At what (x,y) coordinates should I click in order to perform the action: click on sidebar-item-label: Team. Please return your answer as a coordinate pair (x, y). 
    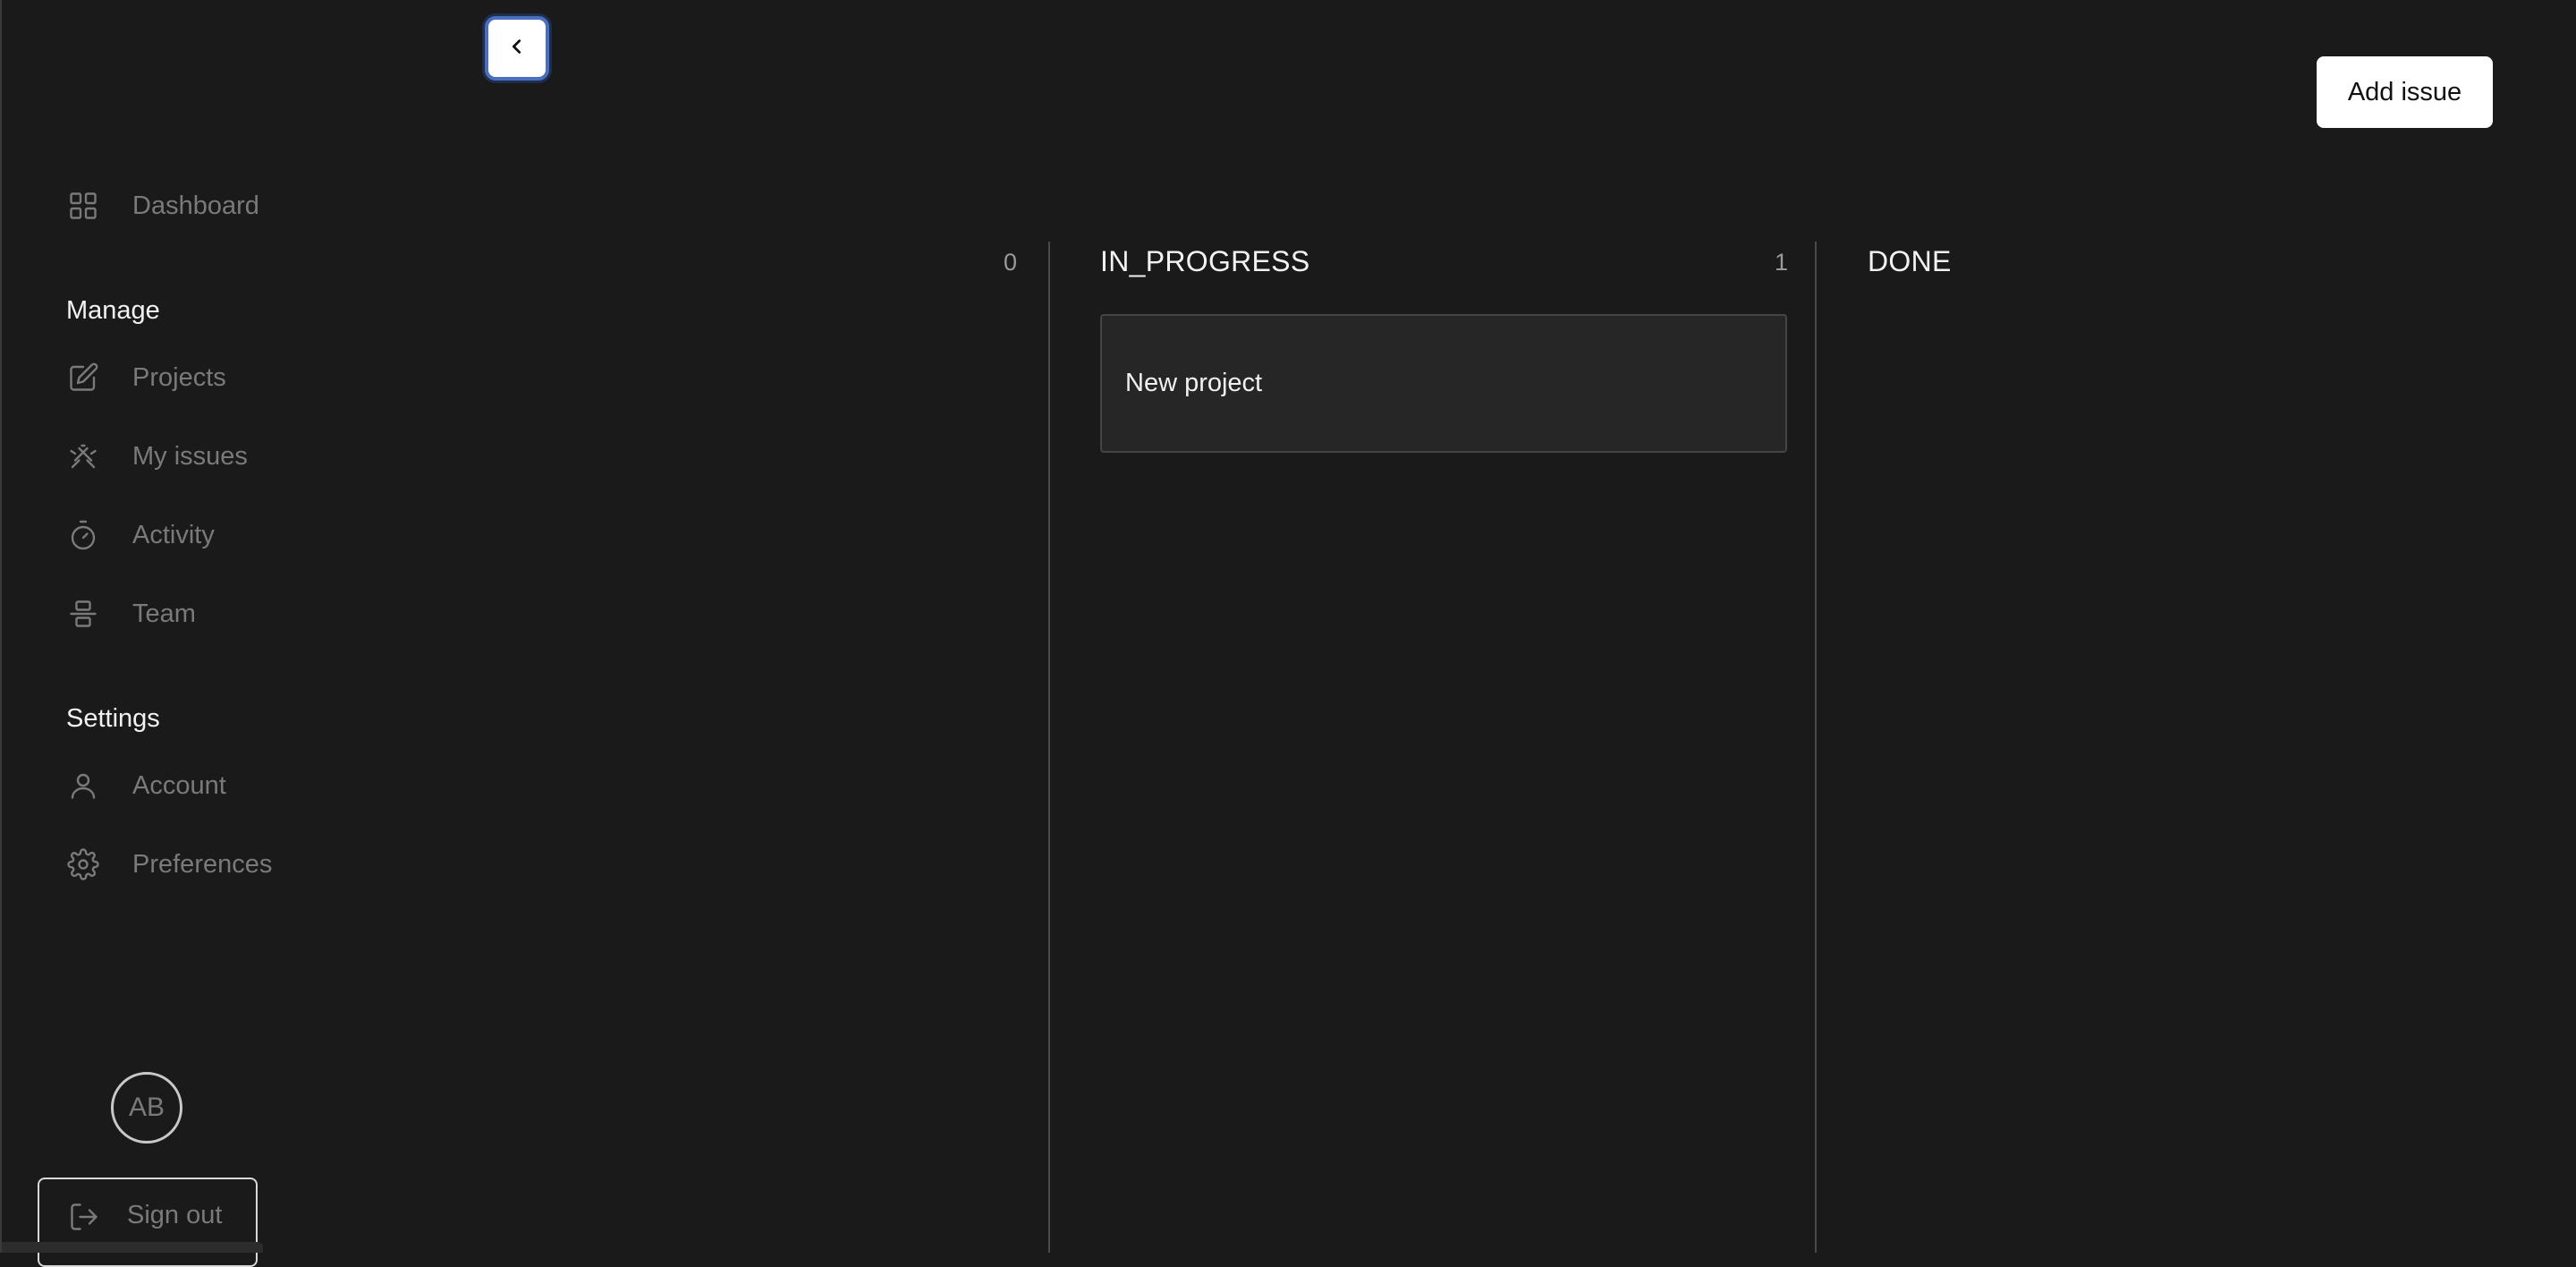
    Looking at the image, I should click on (164, 613).